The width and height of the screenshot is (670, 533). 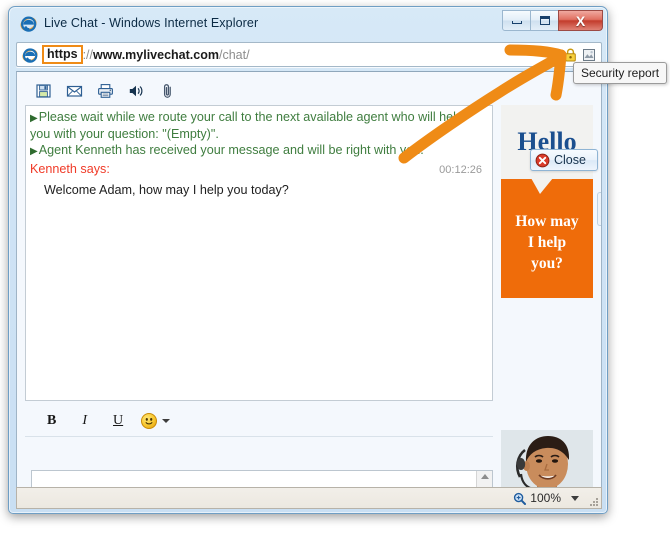 I want to click on resize-grip, so click(x=592, y=500).